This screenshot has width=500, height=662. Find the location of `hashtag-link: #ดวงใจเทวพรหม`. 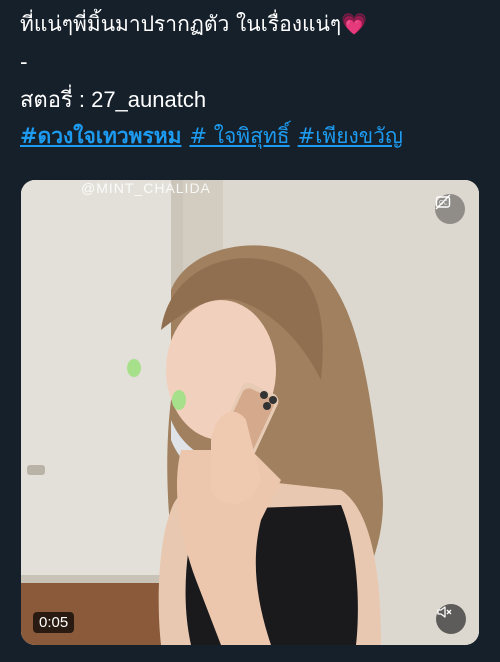

hashtag-link: #ดวงใจเทวพรหม is located at coordinates (100, 136).